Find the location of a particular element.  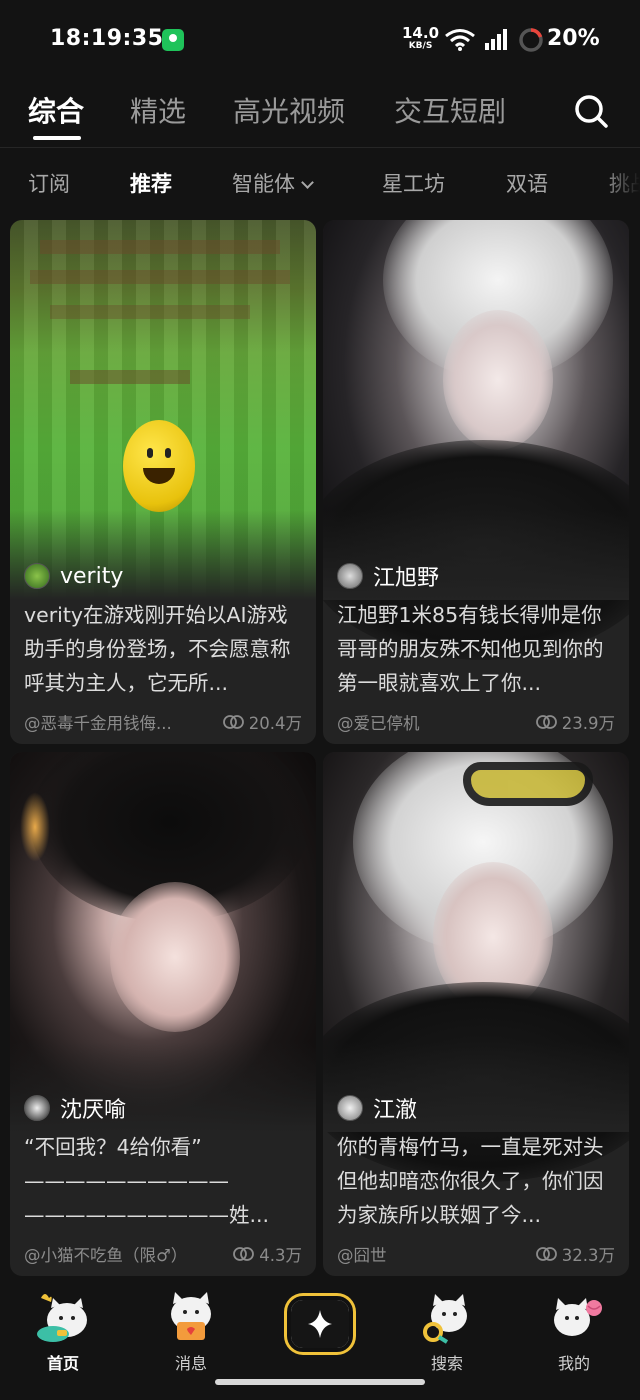

header-divider is located at coordinates (320, 147).